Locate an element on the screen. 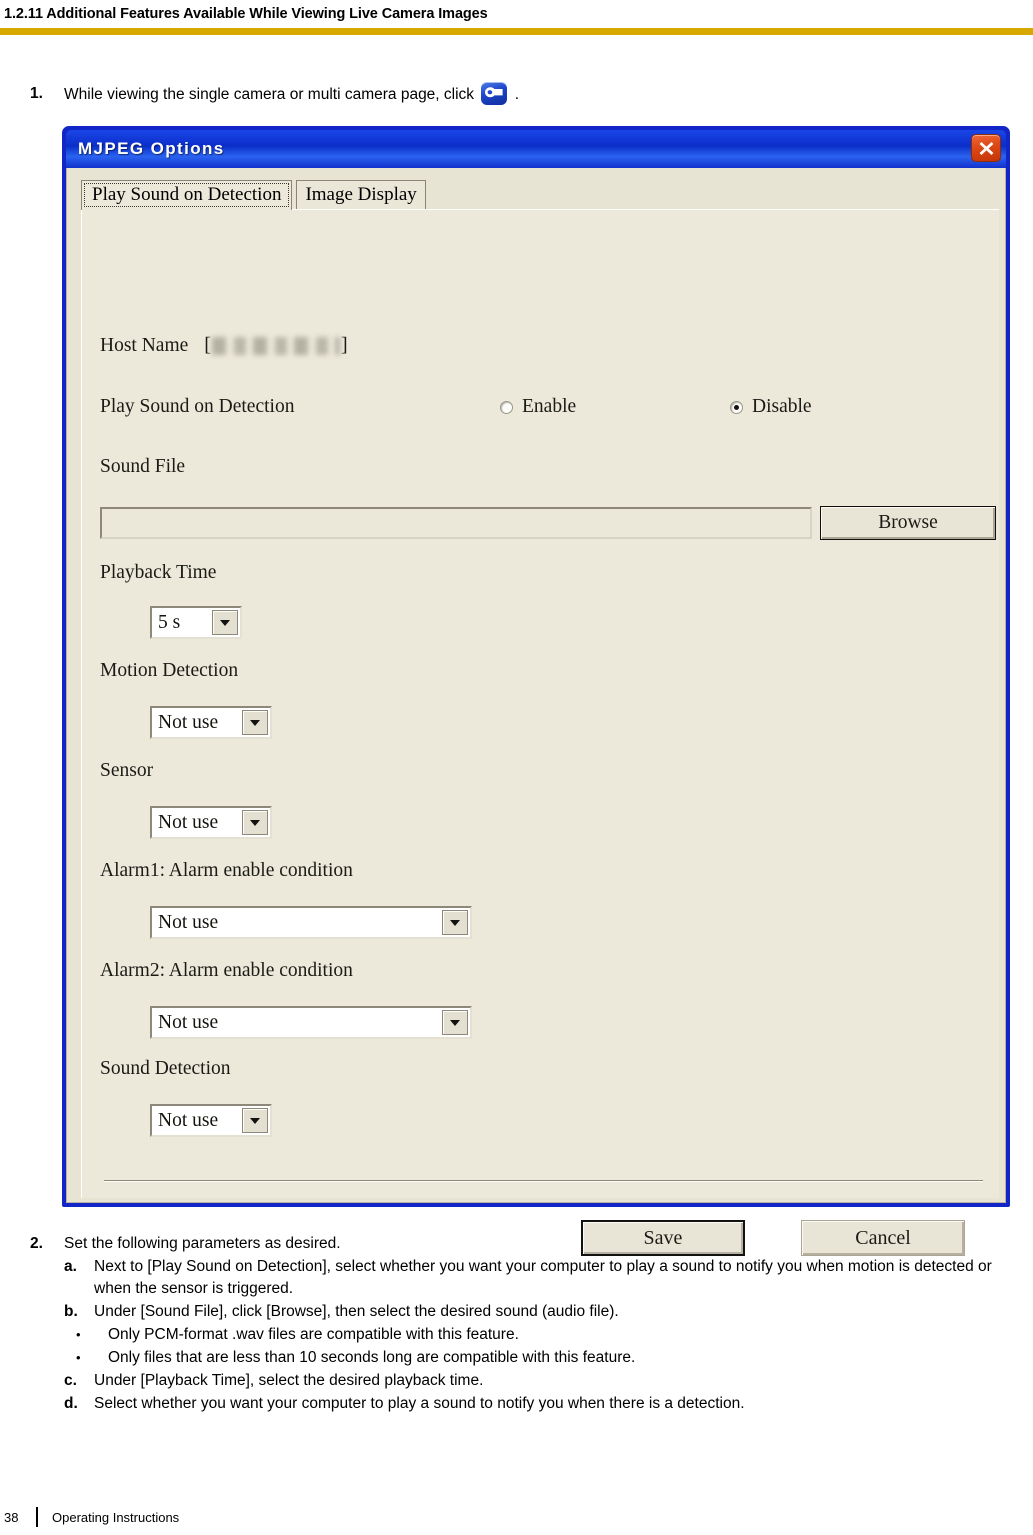 This screenshot has height=1535, width=1033. step-1-text-after: . is located at coordinates (516, 94).